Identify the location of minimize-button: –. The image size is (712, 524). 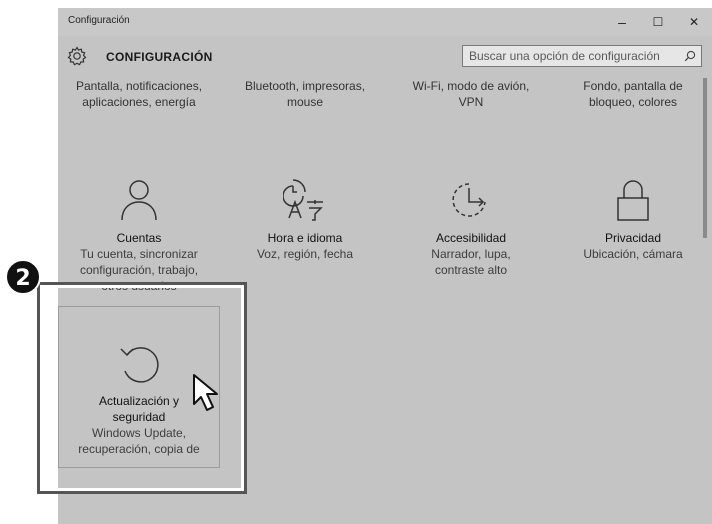
(622, 22).